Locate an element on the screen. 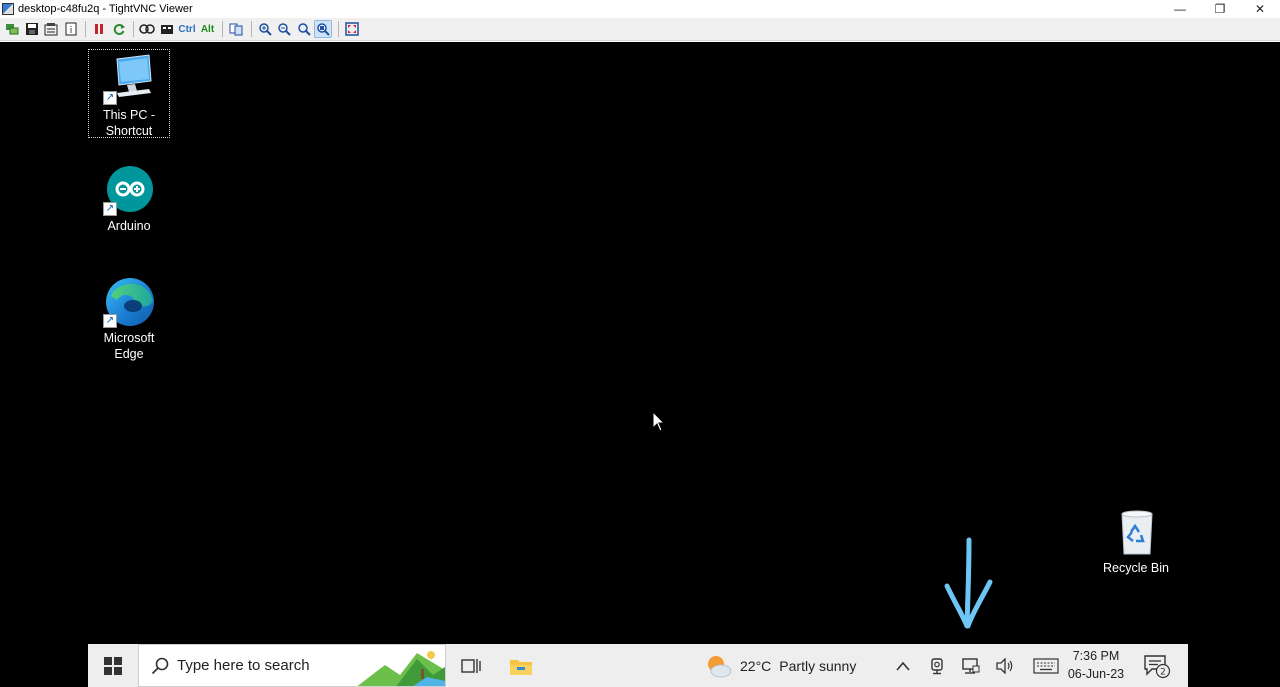 The height and width of the screenshot is (687, 1280). weather-temperature: 22°C is located at coordinates (756, 665).